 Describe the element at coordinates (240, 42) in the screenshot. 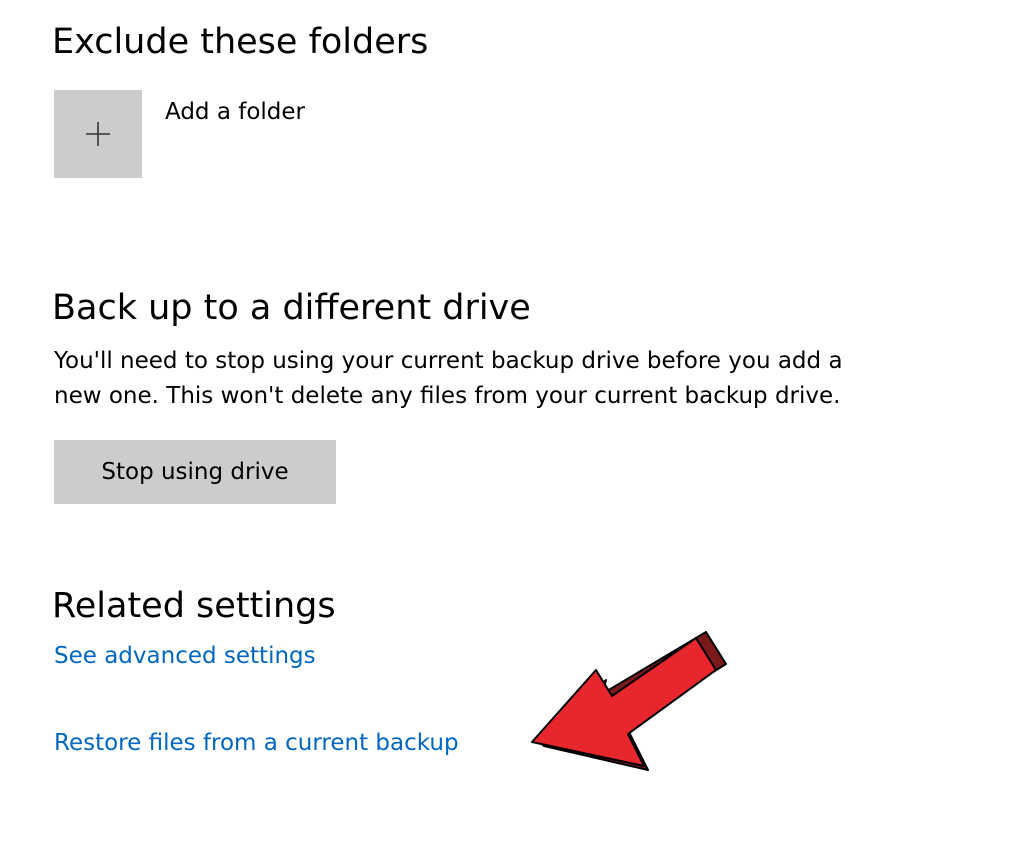

I see `exclude-folders-heading: Exclude these folders` at that location.